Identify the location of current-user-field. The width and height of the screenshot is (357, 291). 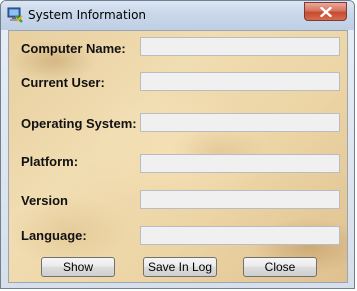
(240, 81).